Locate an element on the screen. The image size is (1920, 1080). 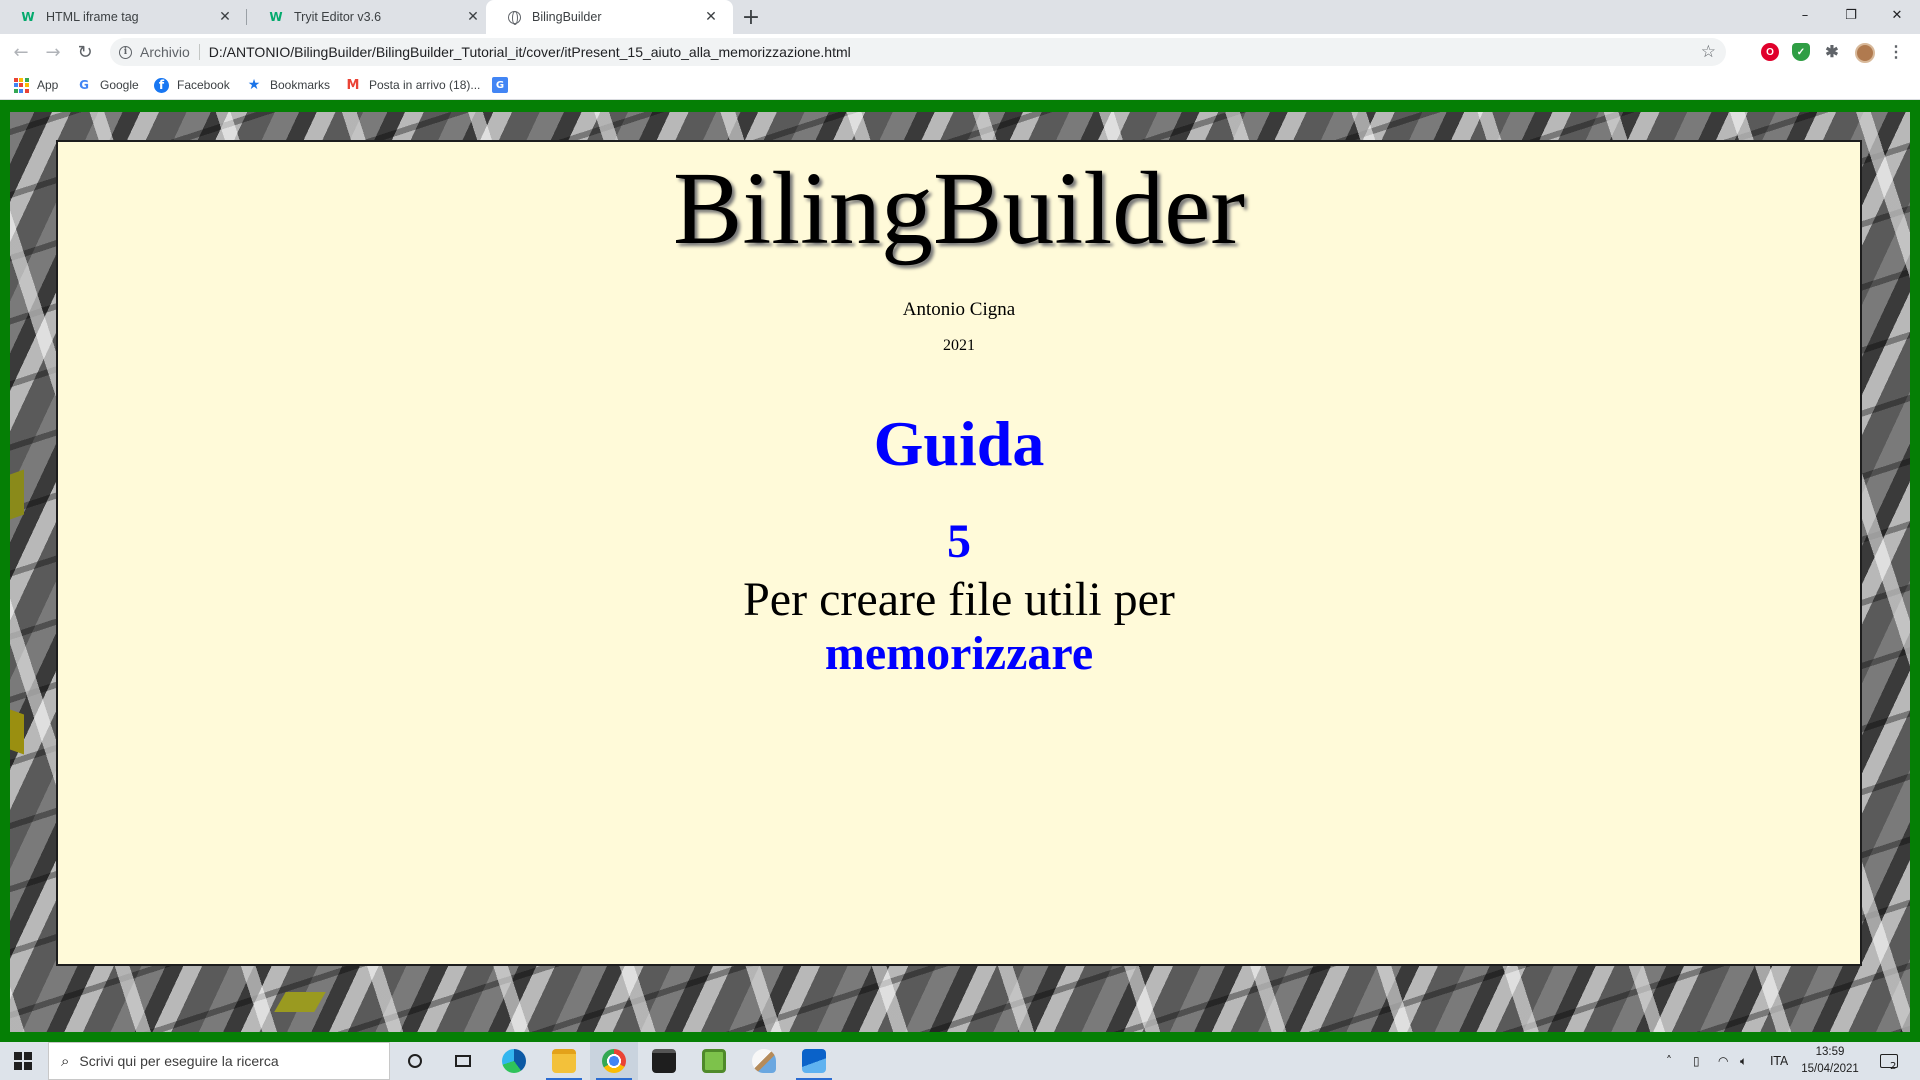
bookmark-label: Bookmarks is located at coordinates (300, 85).